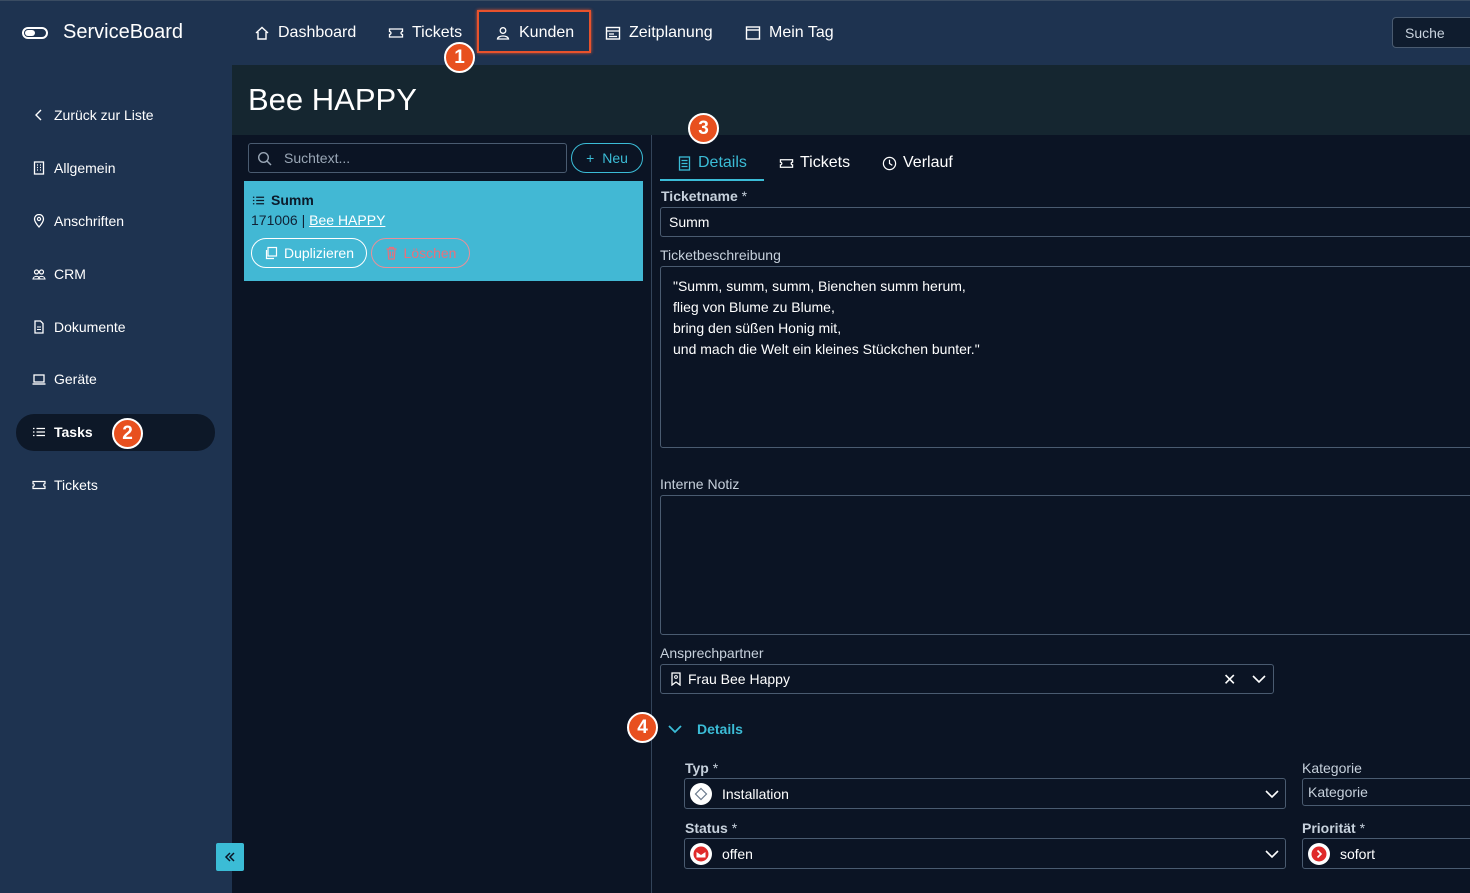 This screenshot has height=893, width=1470. Describe the element at coordinates (437, 32) in the screenshot. I see `nav-tickets-label: Tickets` at that location.